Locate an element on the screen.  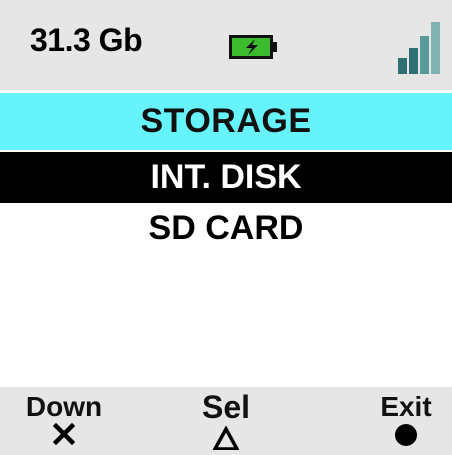
menu-item-int-disk: INT. DISK is located at coordinates (226, 177).